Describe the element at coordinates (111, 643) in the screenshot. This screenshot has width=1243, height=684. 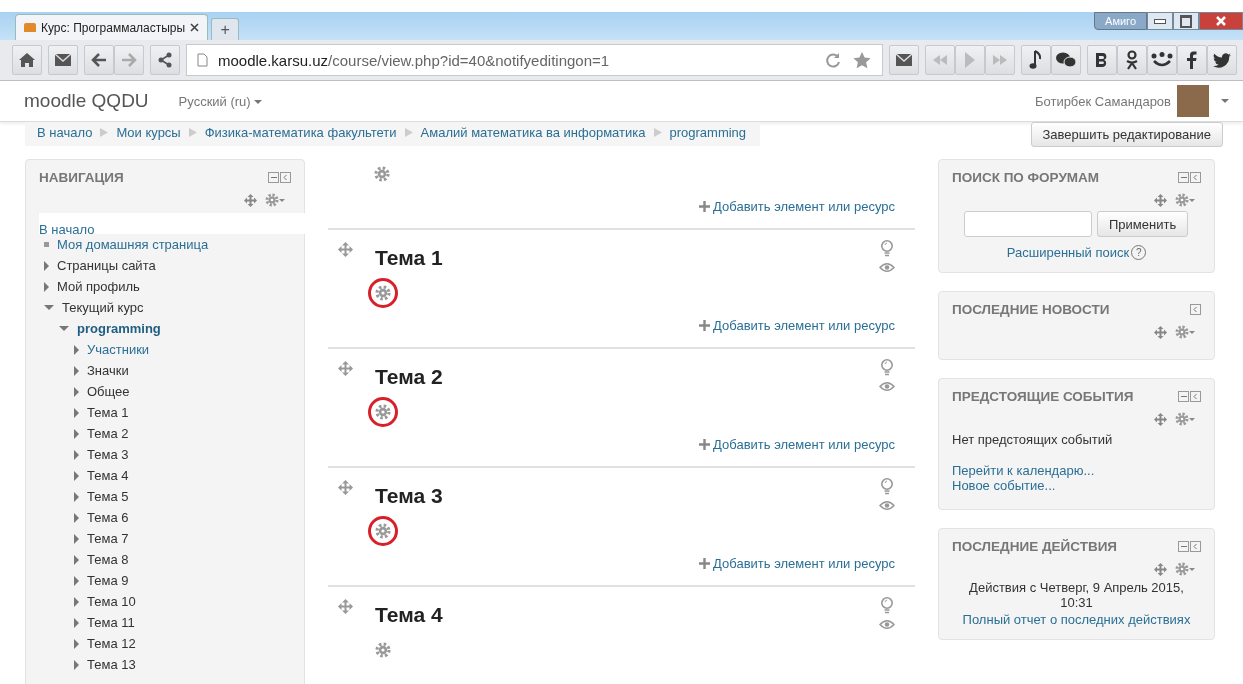
I see `nav-item: Тема 12` at that location.